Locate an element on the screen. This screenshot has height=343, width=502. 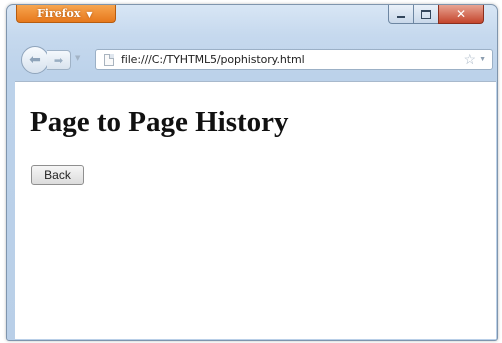
minimize-icon is located at coordinates (401, 17).